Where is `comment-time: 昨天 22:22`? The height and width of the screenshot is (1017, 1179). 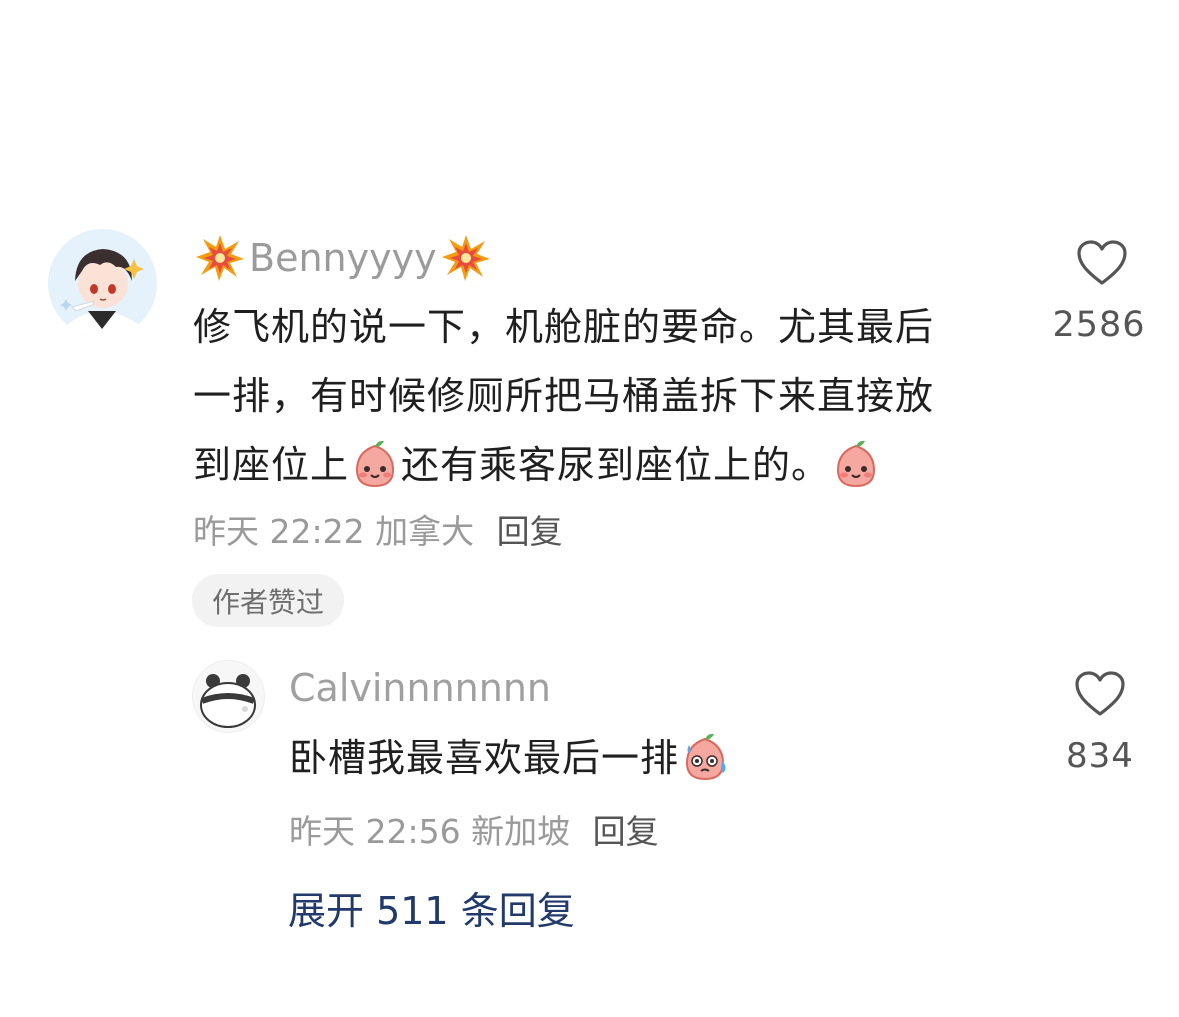
comment-time: 昨天 22:22 is located at coordinates (279, 531).